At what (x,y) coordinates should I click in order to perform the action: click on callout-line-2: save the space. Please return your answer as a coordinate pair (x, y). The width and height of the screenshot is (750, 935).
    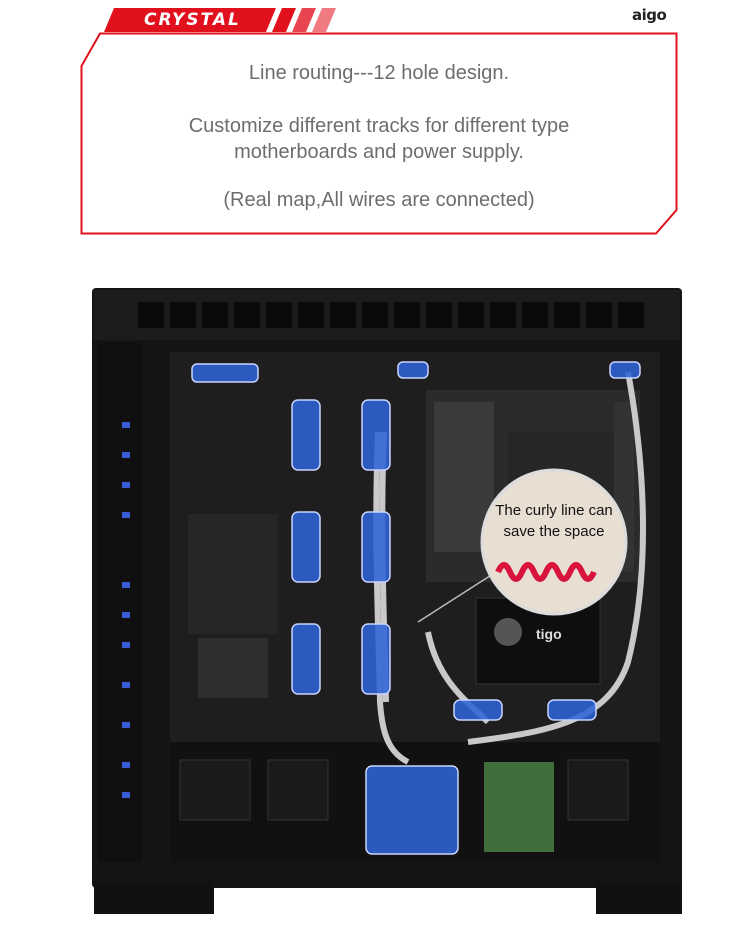
    Looking at the image, I should click on (554, 531).